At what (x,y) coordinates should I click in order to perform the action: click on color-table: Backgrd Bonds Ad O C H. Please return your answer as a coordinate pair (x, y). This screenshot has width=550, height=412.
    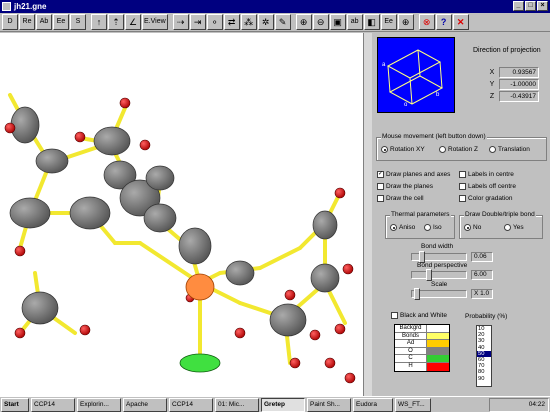
    Looking at the image, I should click on (422, 348).